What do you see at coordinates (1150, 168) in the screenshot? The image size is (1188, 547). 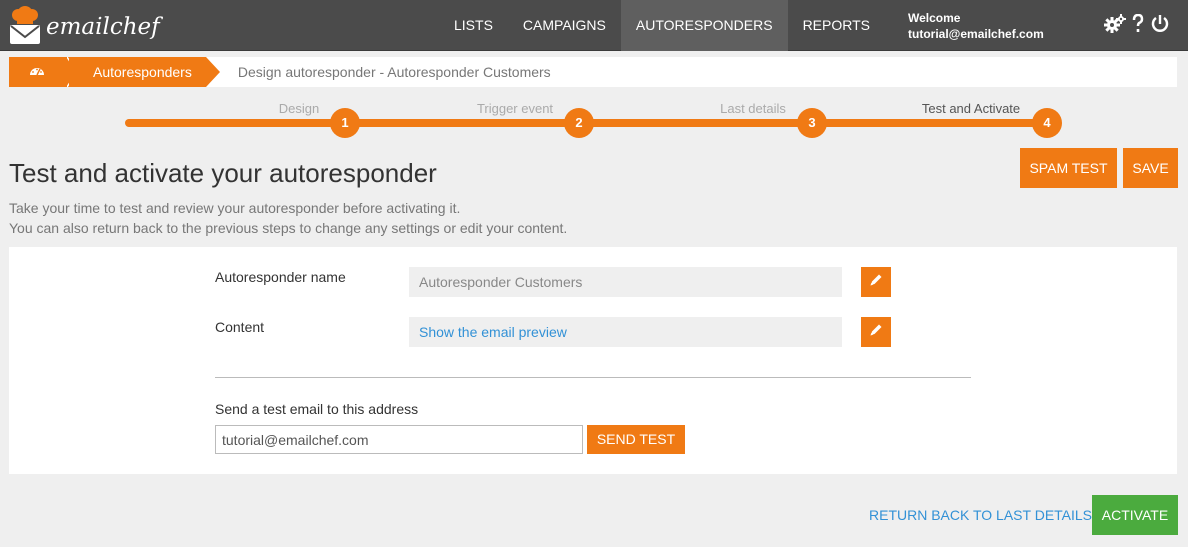 I see `save-button: SAVE` at bounding box center [1150, 168].